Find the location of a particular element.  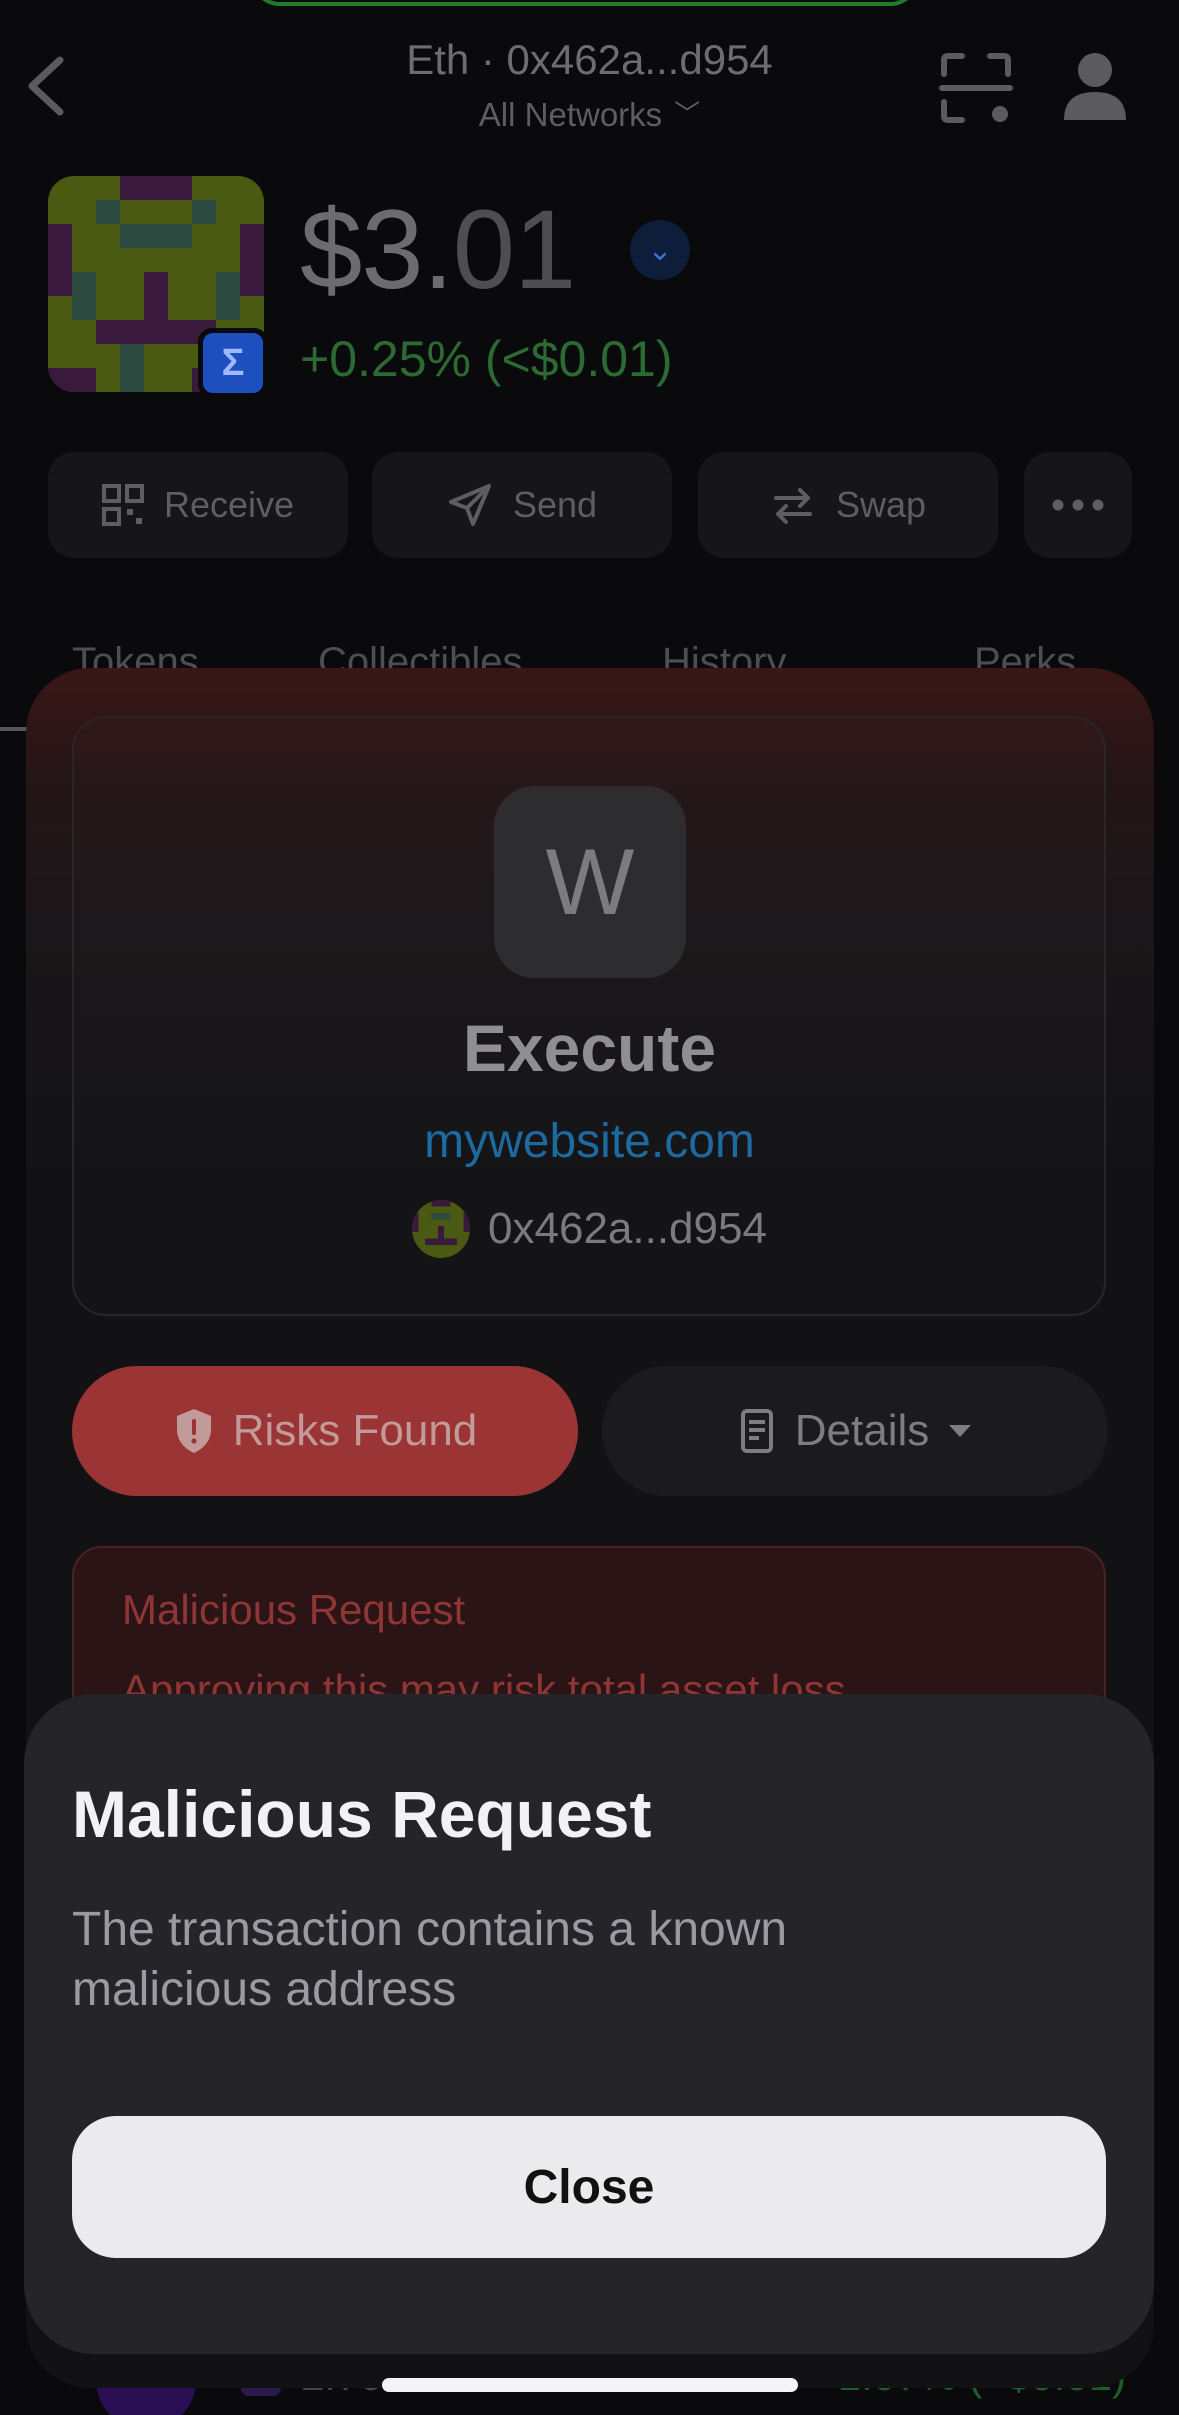

swap-arrows-icon is located at coordinates (792, 506).